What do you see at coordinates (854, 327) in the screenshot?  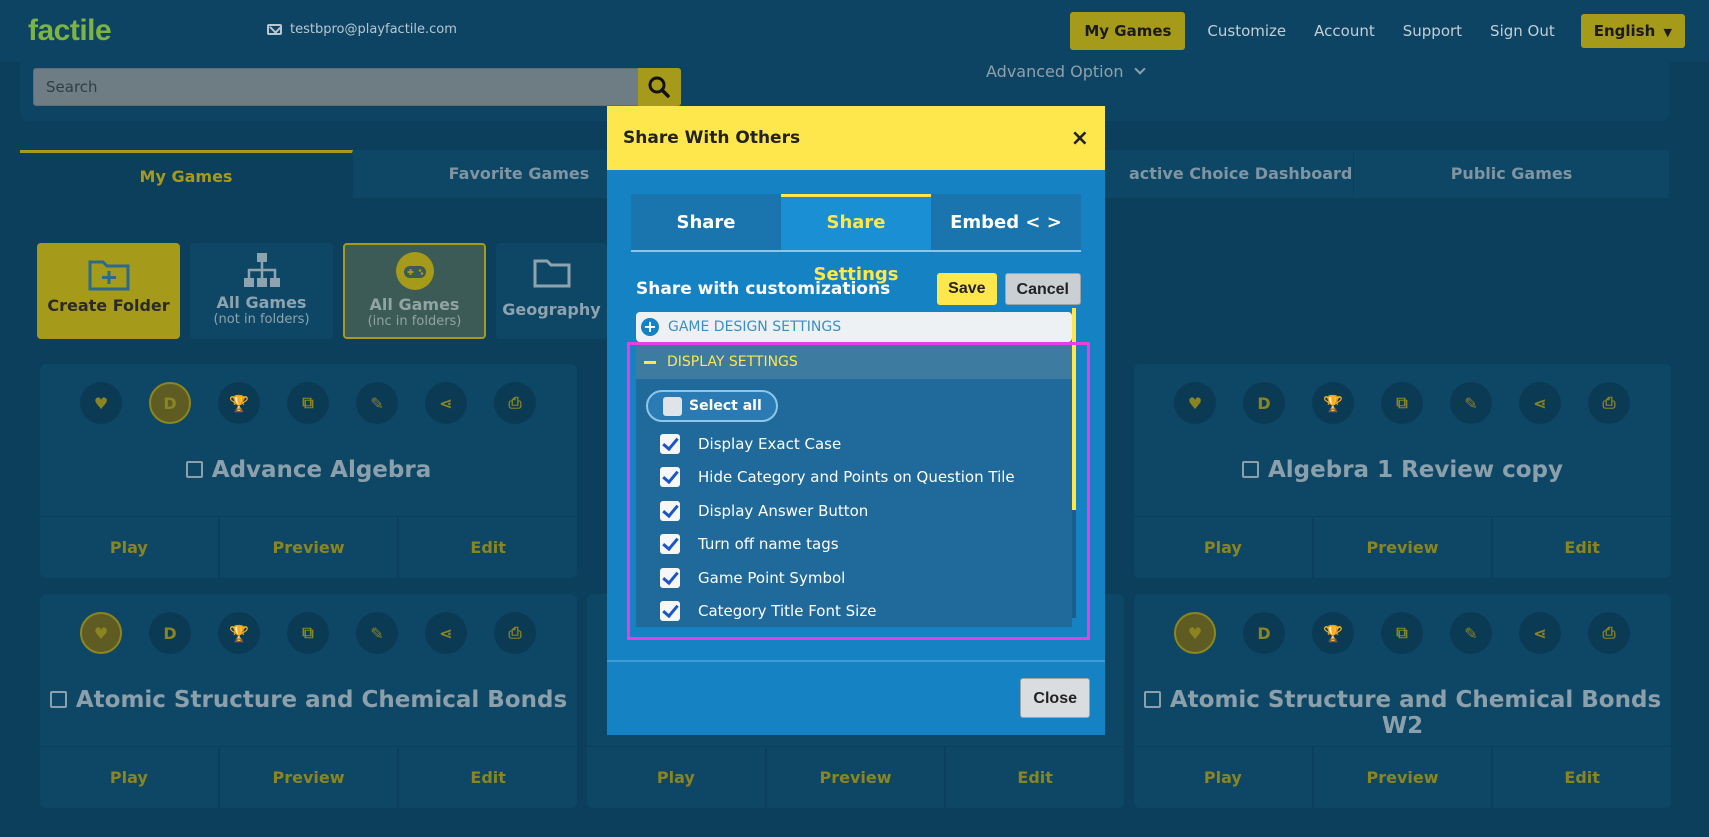 I see `game-design-settings-header: + GAME DESIGN SETTINGS` at bounding box center [854, 327].